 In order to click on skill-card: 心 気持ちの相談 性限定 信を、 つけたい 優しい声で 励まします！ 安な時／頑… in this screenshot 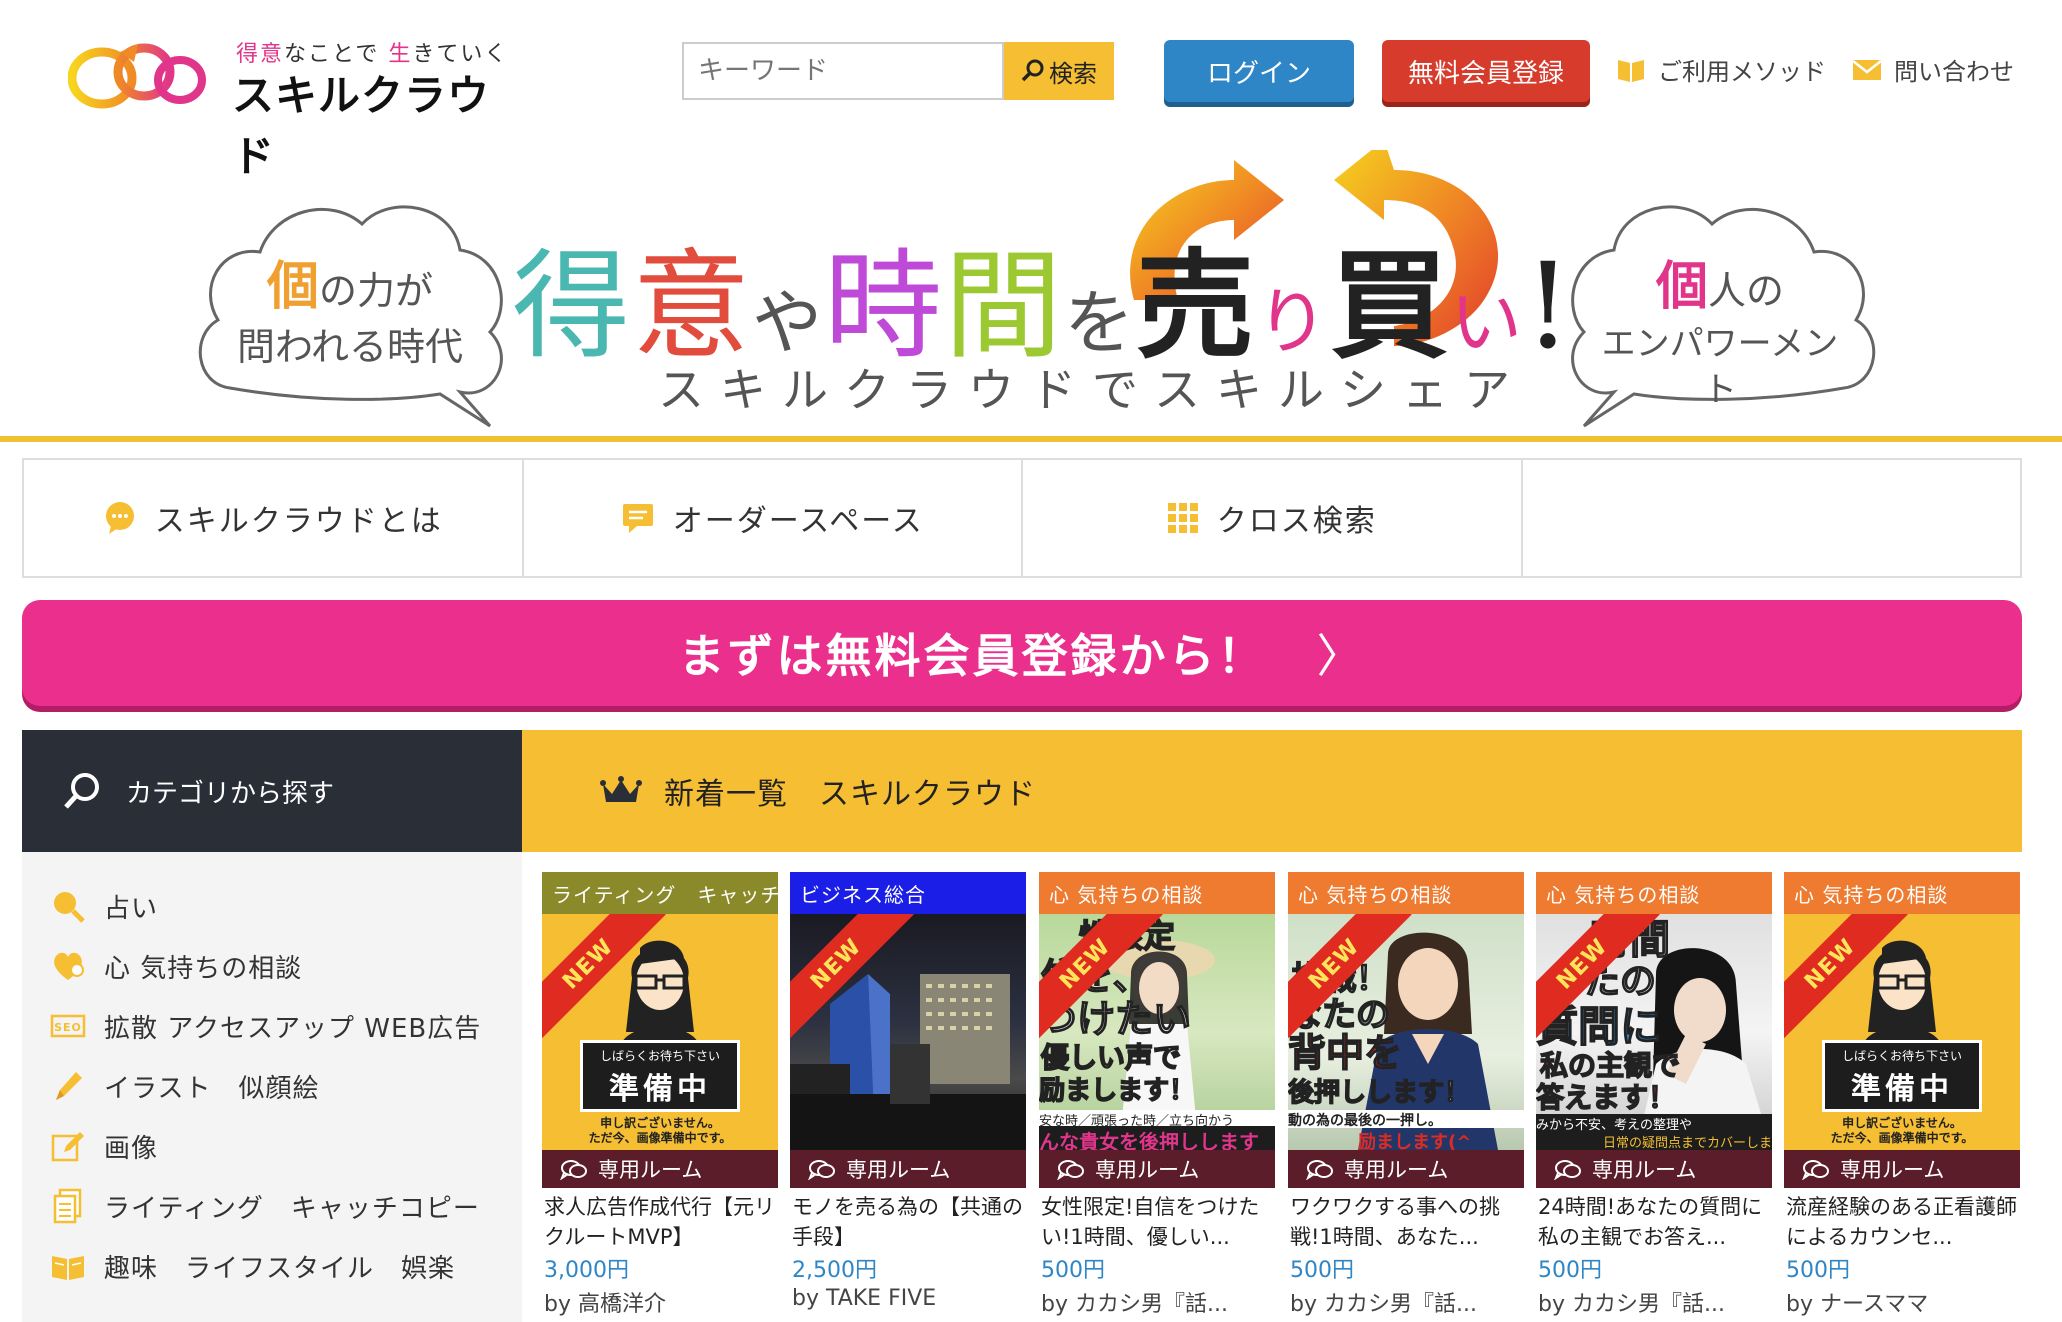, I will do `click(1157, 1097)`.